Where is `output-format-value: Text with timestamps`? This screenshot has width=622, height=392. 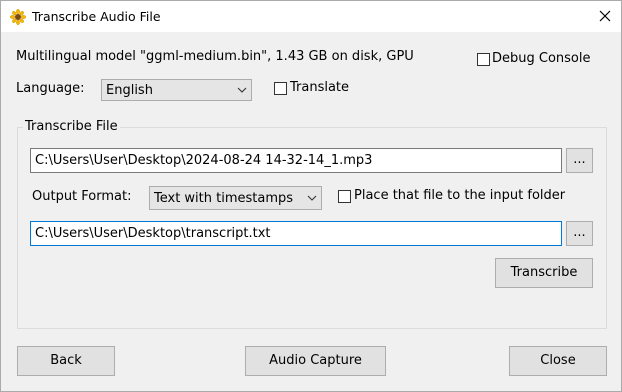
output-format-value: Text with timestamps is located at coordinates (224, 198).